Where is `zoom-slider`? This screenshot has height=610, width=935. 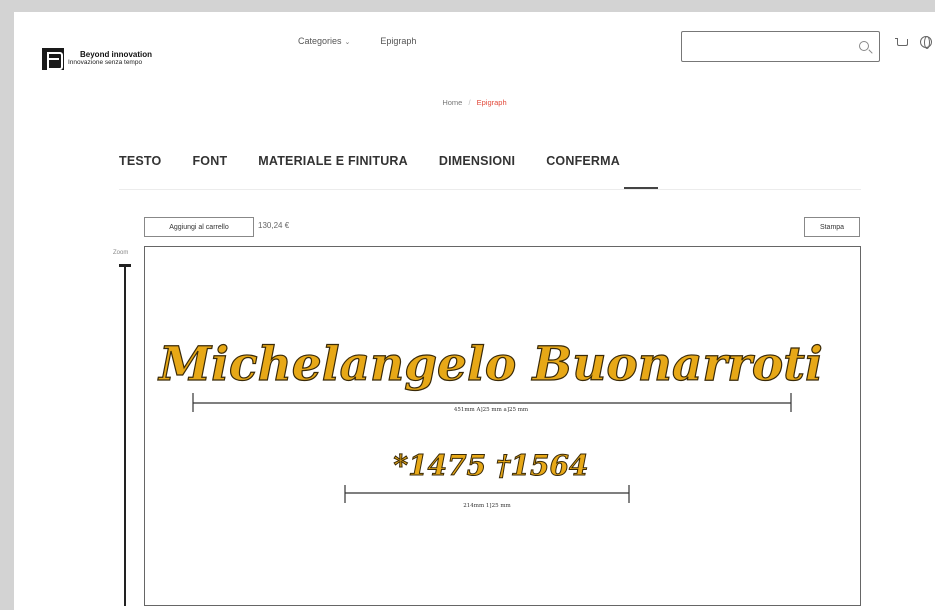 zoom-slider is located at coordinates (125, 435).